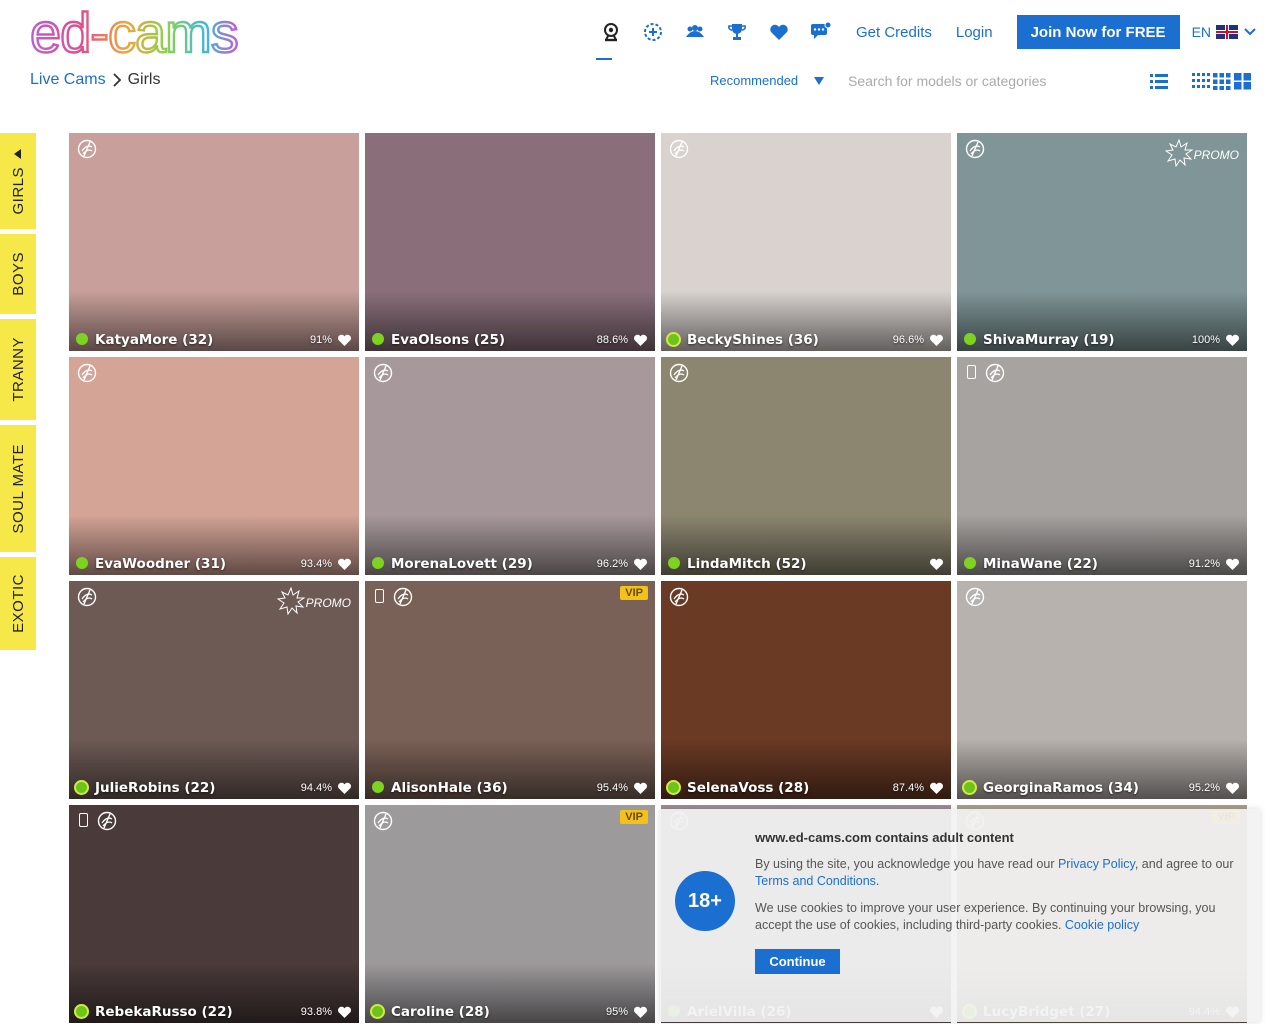 The height and width of the screenshot is (1024, 1280). I want to click on uk-flag-icon, so click(1227, 32).